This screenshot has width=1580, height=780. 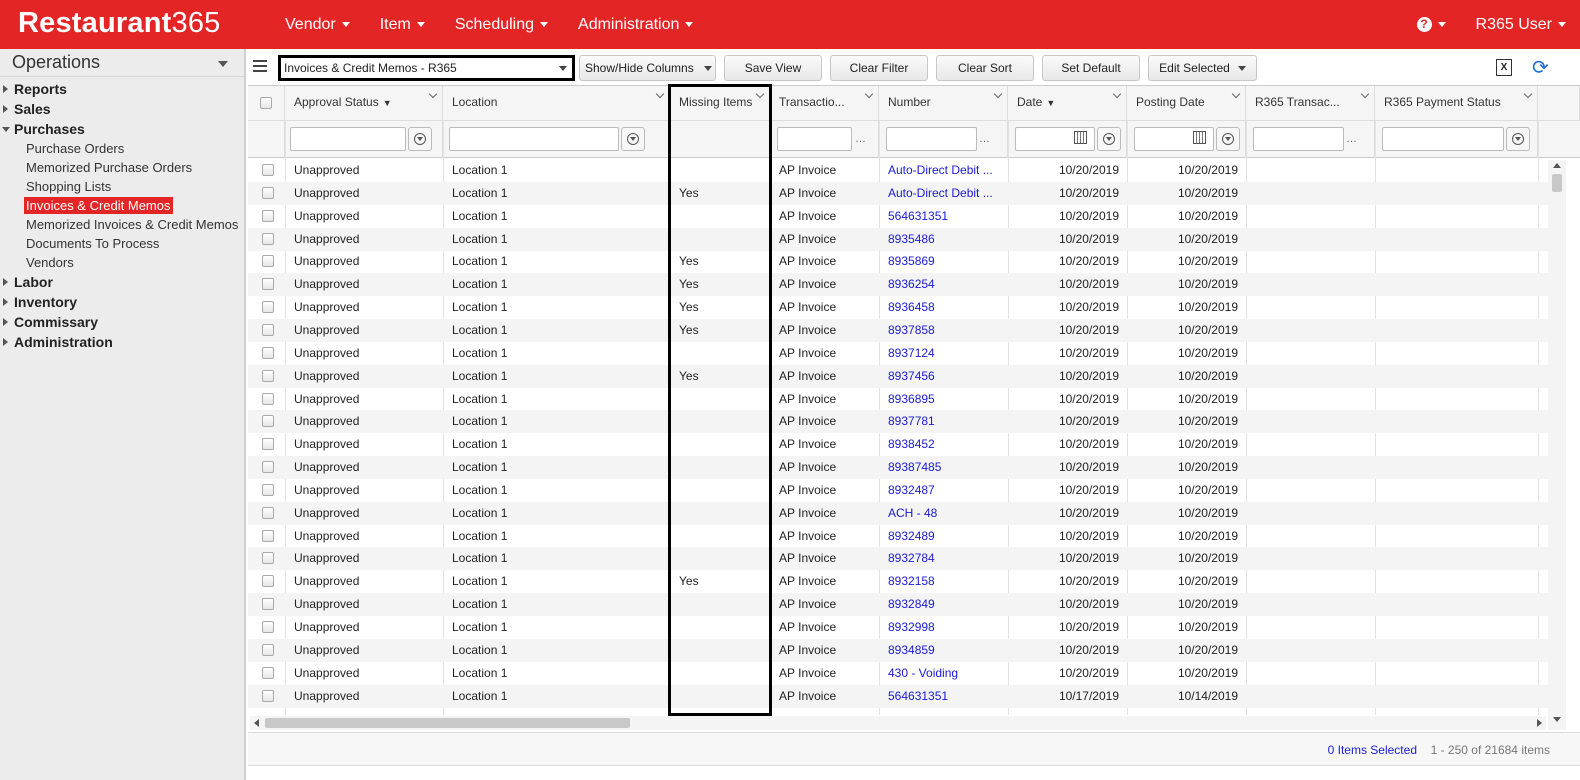 I want to click on nav-scheduling-menu: Scheduling, so click(x=501, y=24).